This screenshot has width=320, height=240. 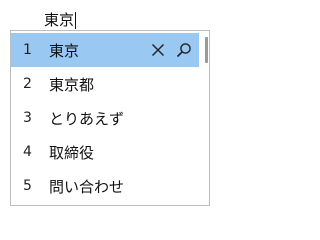 I want to click on candidate-item-5: 5 問い合わせ, so click(x=110, y=186).